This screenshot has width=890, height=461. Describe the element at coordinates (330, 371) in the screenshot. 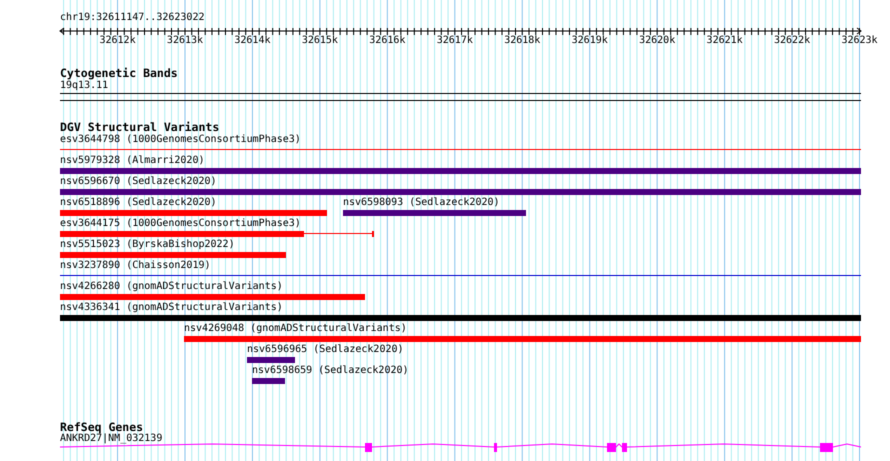

I see `variant-label: nsv6598659 (Sedlazeck2020)` at that location.